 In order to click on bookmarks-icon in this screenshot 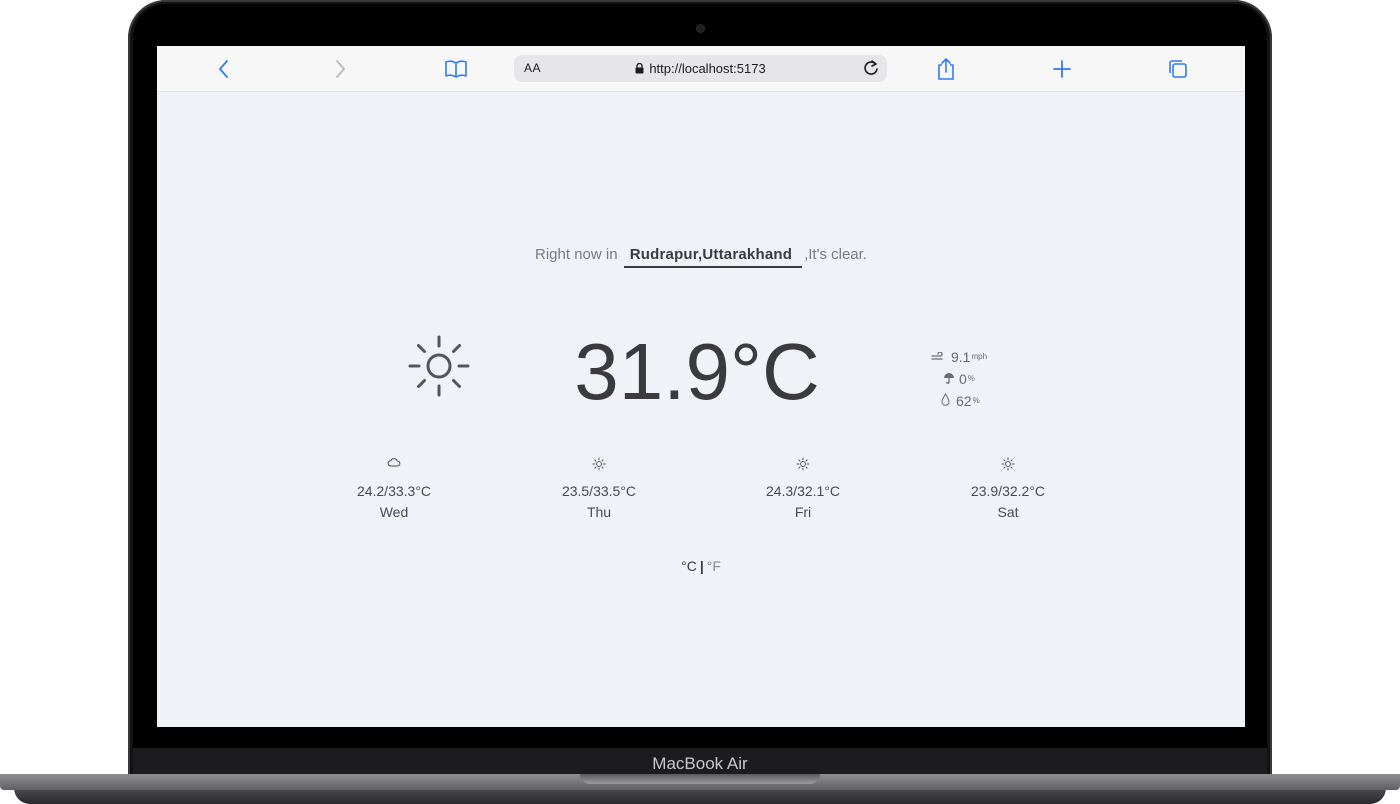, I will do `click(456, 69)`.